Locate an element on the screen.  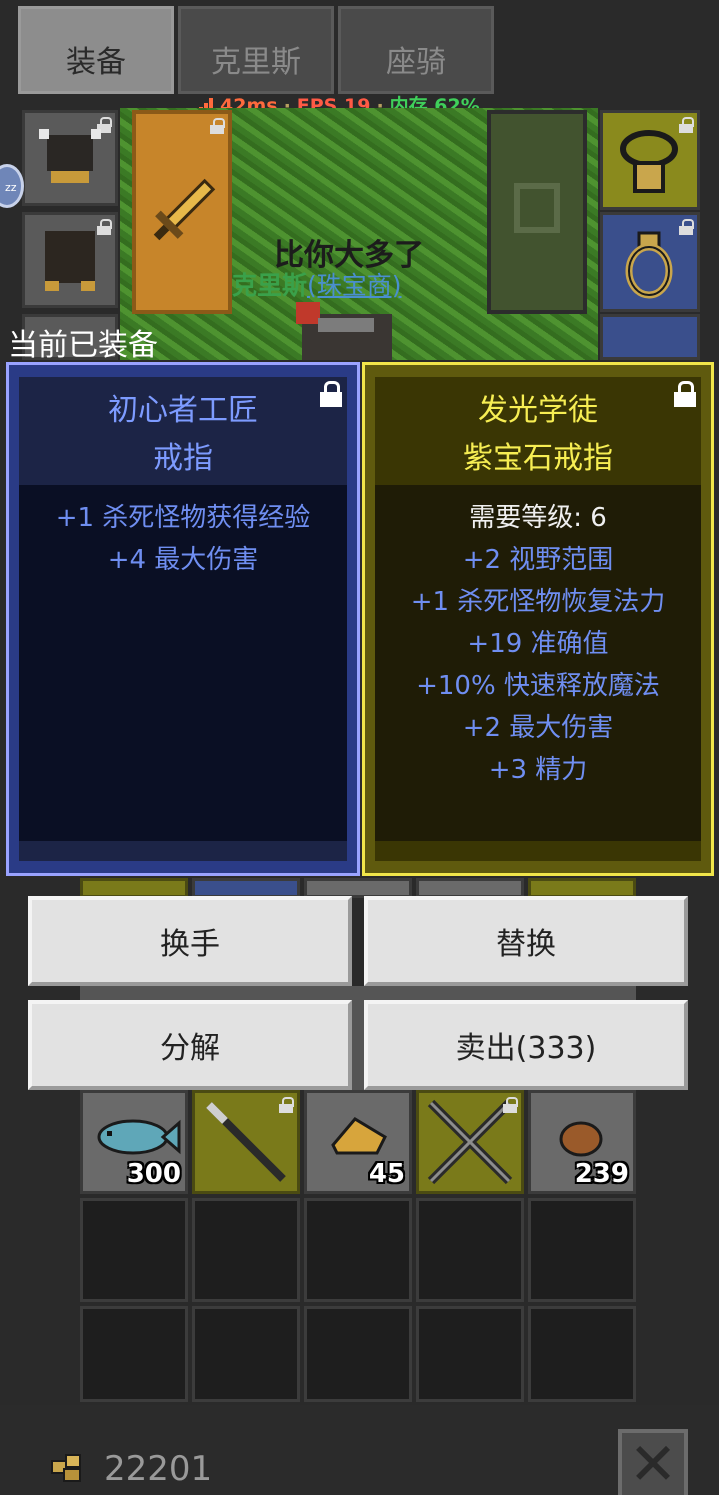
salvage-button: 分解 is located at coordinates (190, 1045).